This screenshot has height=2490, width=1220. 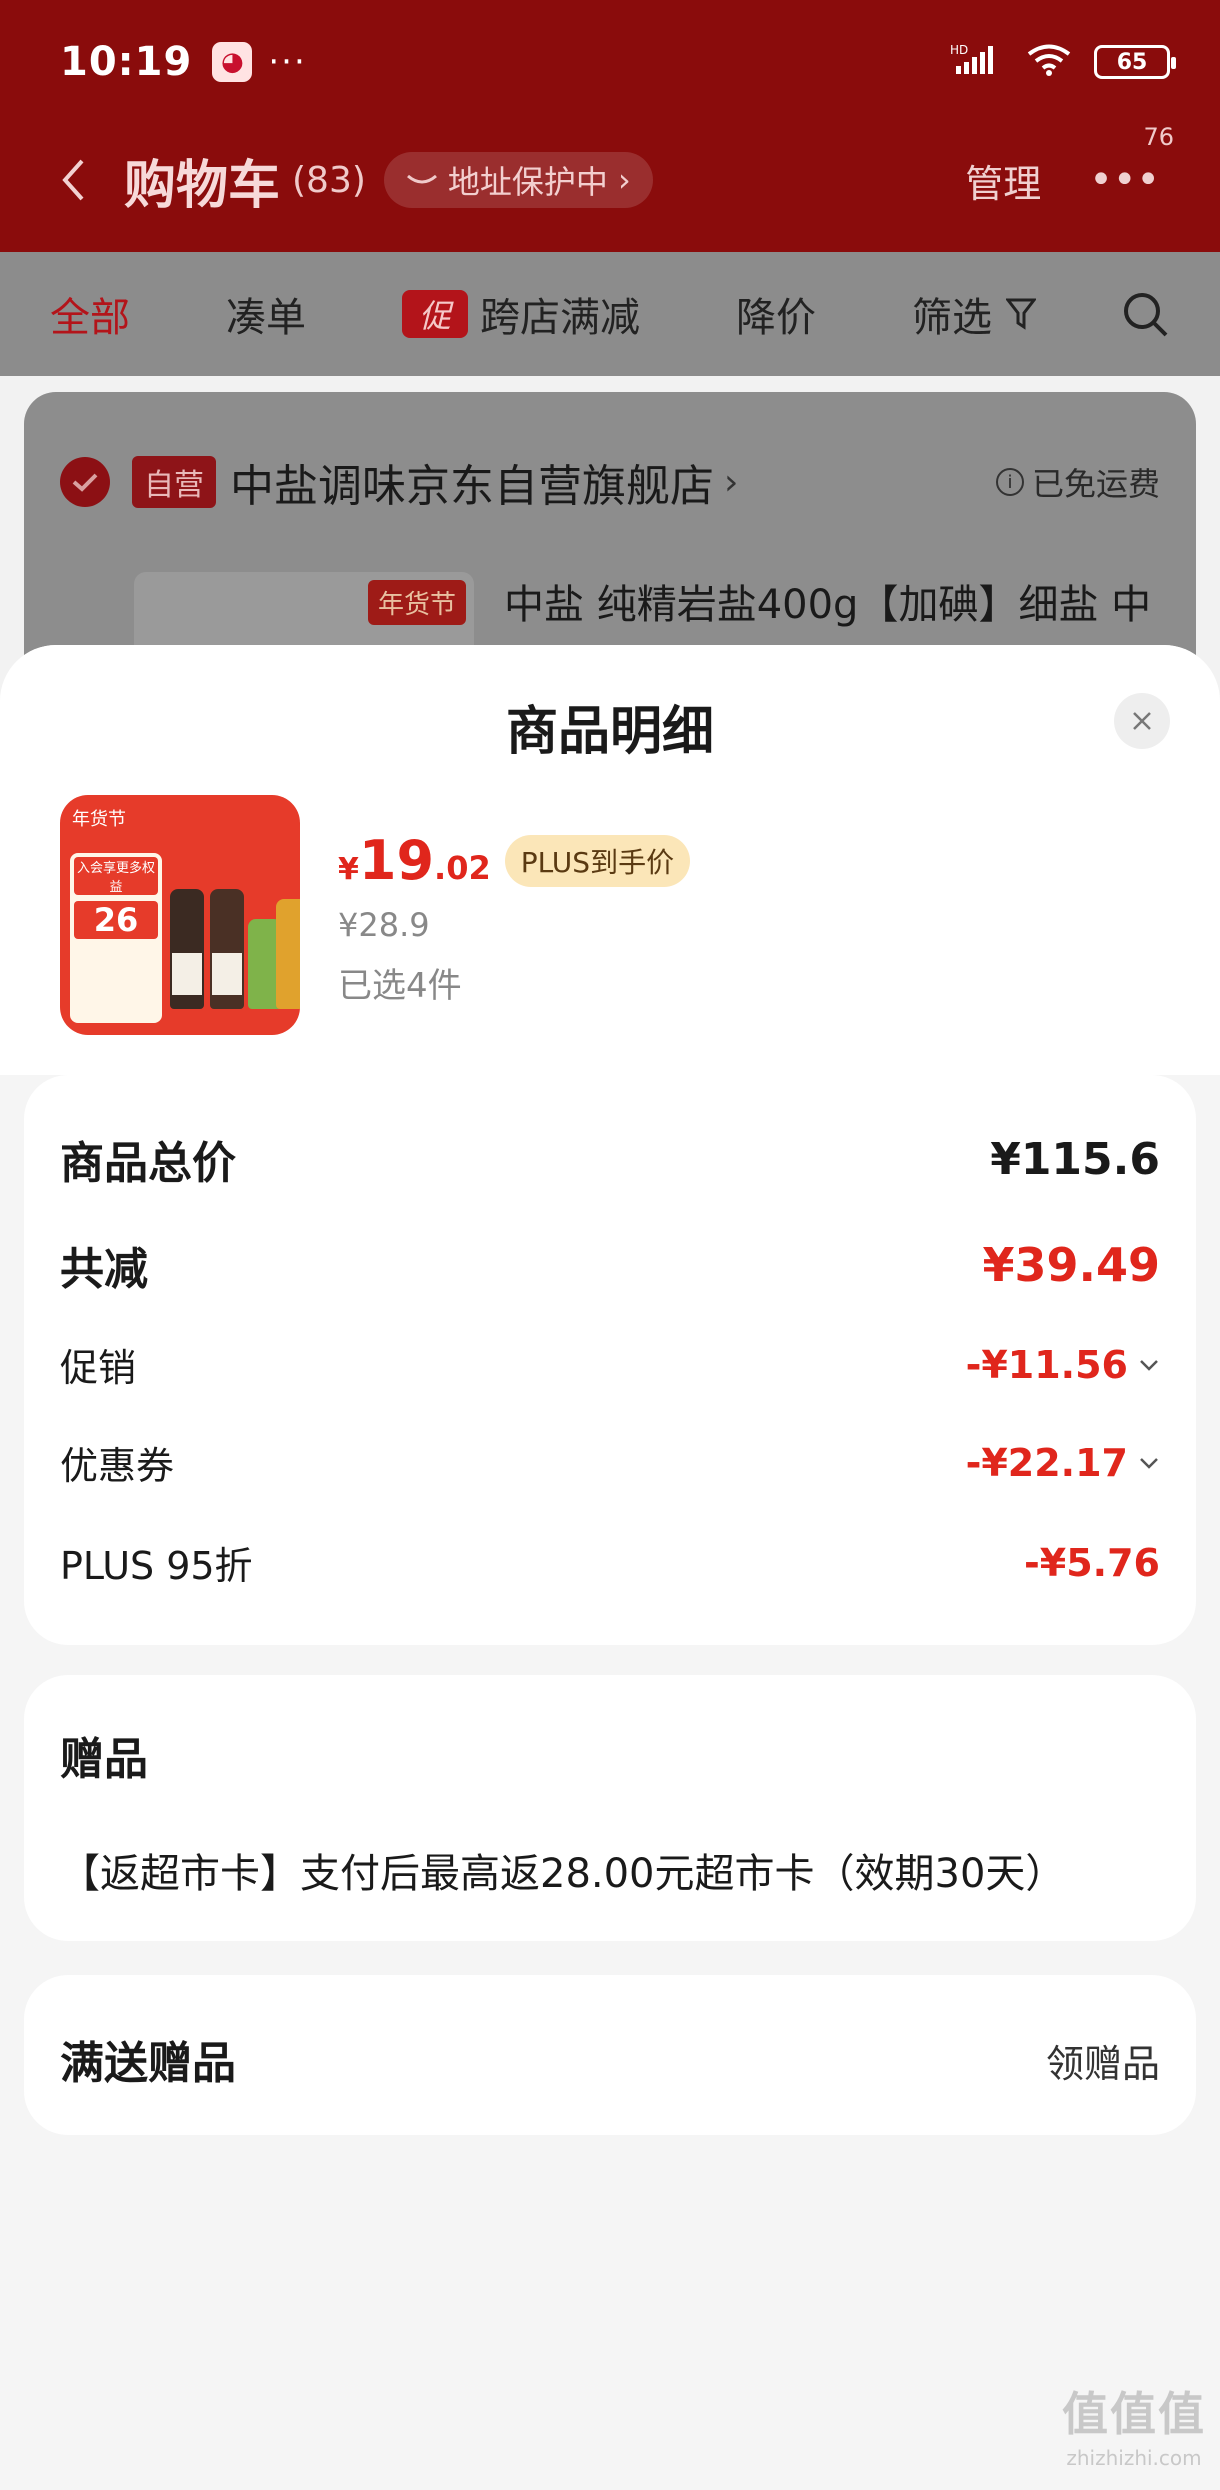 What do you see at coordinates (232, 62) in the screenshot?
I see `app-notification-icon: ◕` at bounding box center [232, 62].